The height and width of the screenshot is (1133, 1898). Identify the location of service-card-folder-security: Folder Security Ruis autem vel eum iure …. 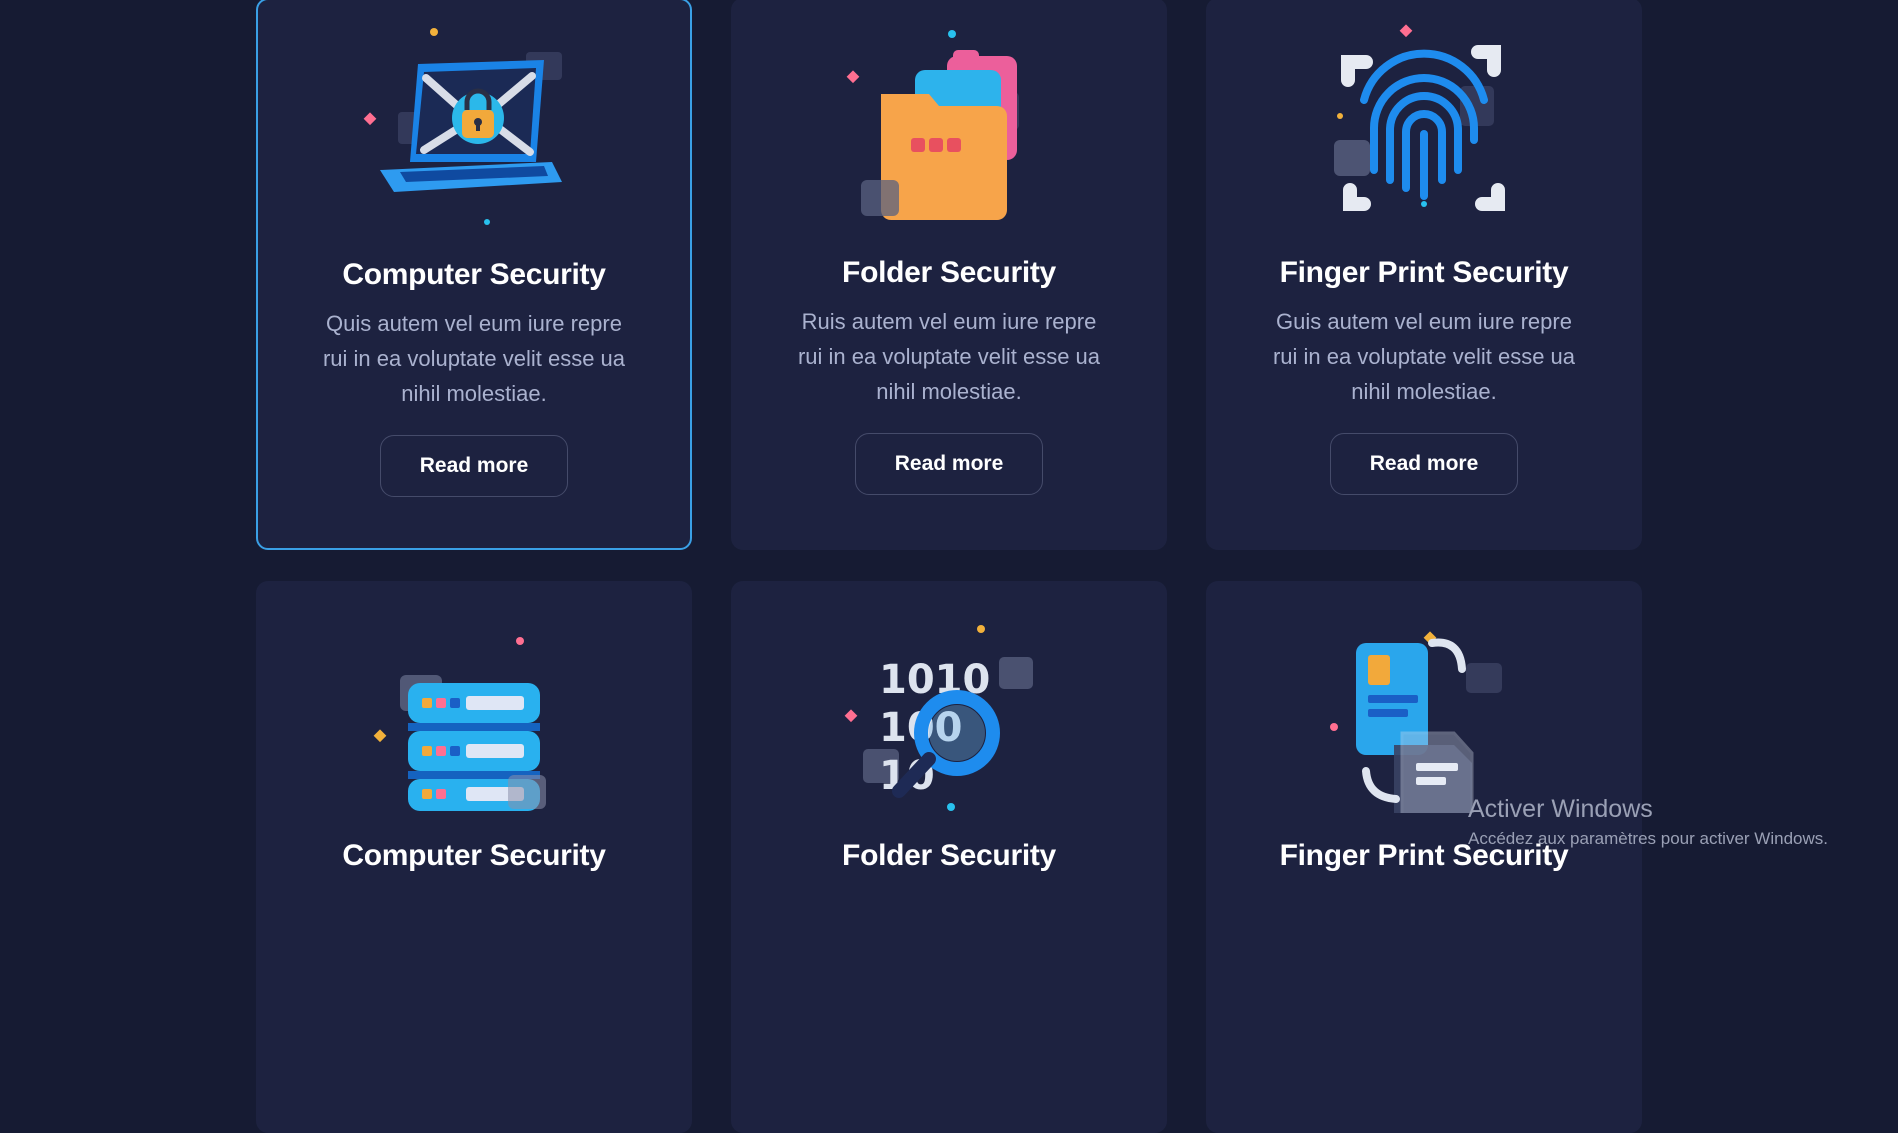
(949, 275).